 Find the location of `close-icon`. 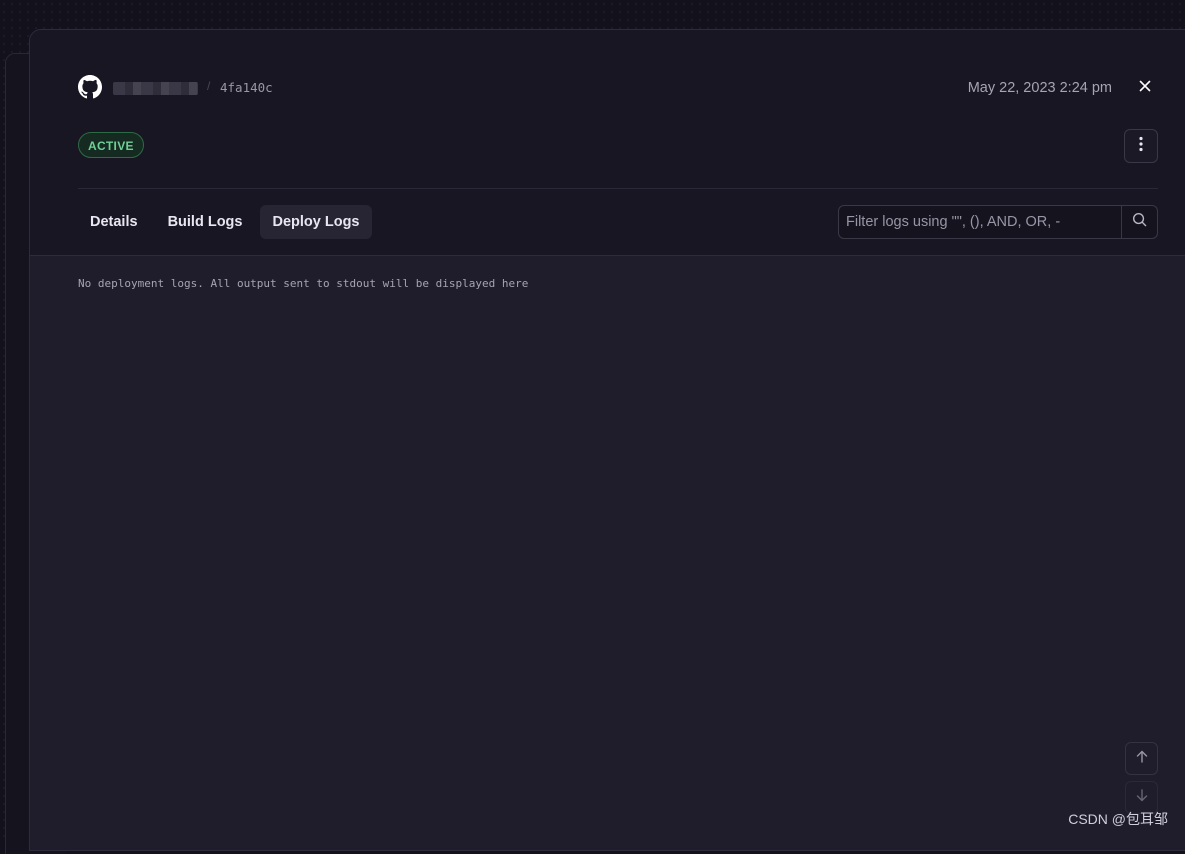

close-icon is located at coordinates (1145, 86).